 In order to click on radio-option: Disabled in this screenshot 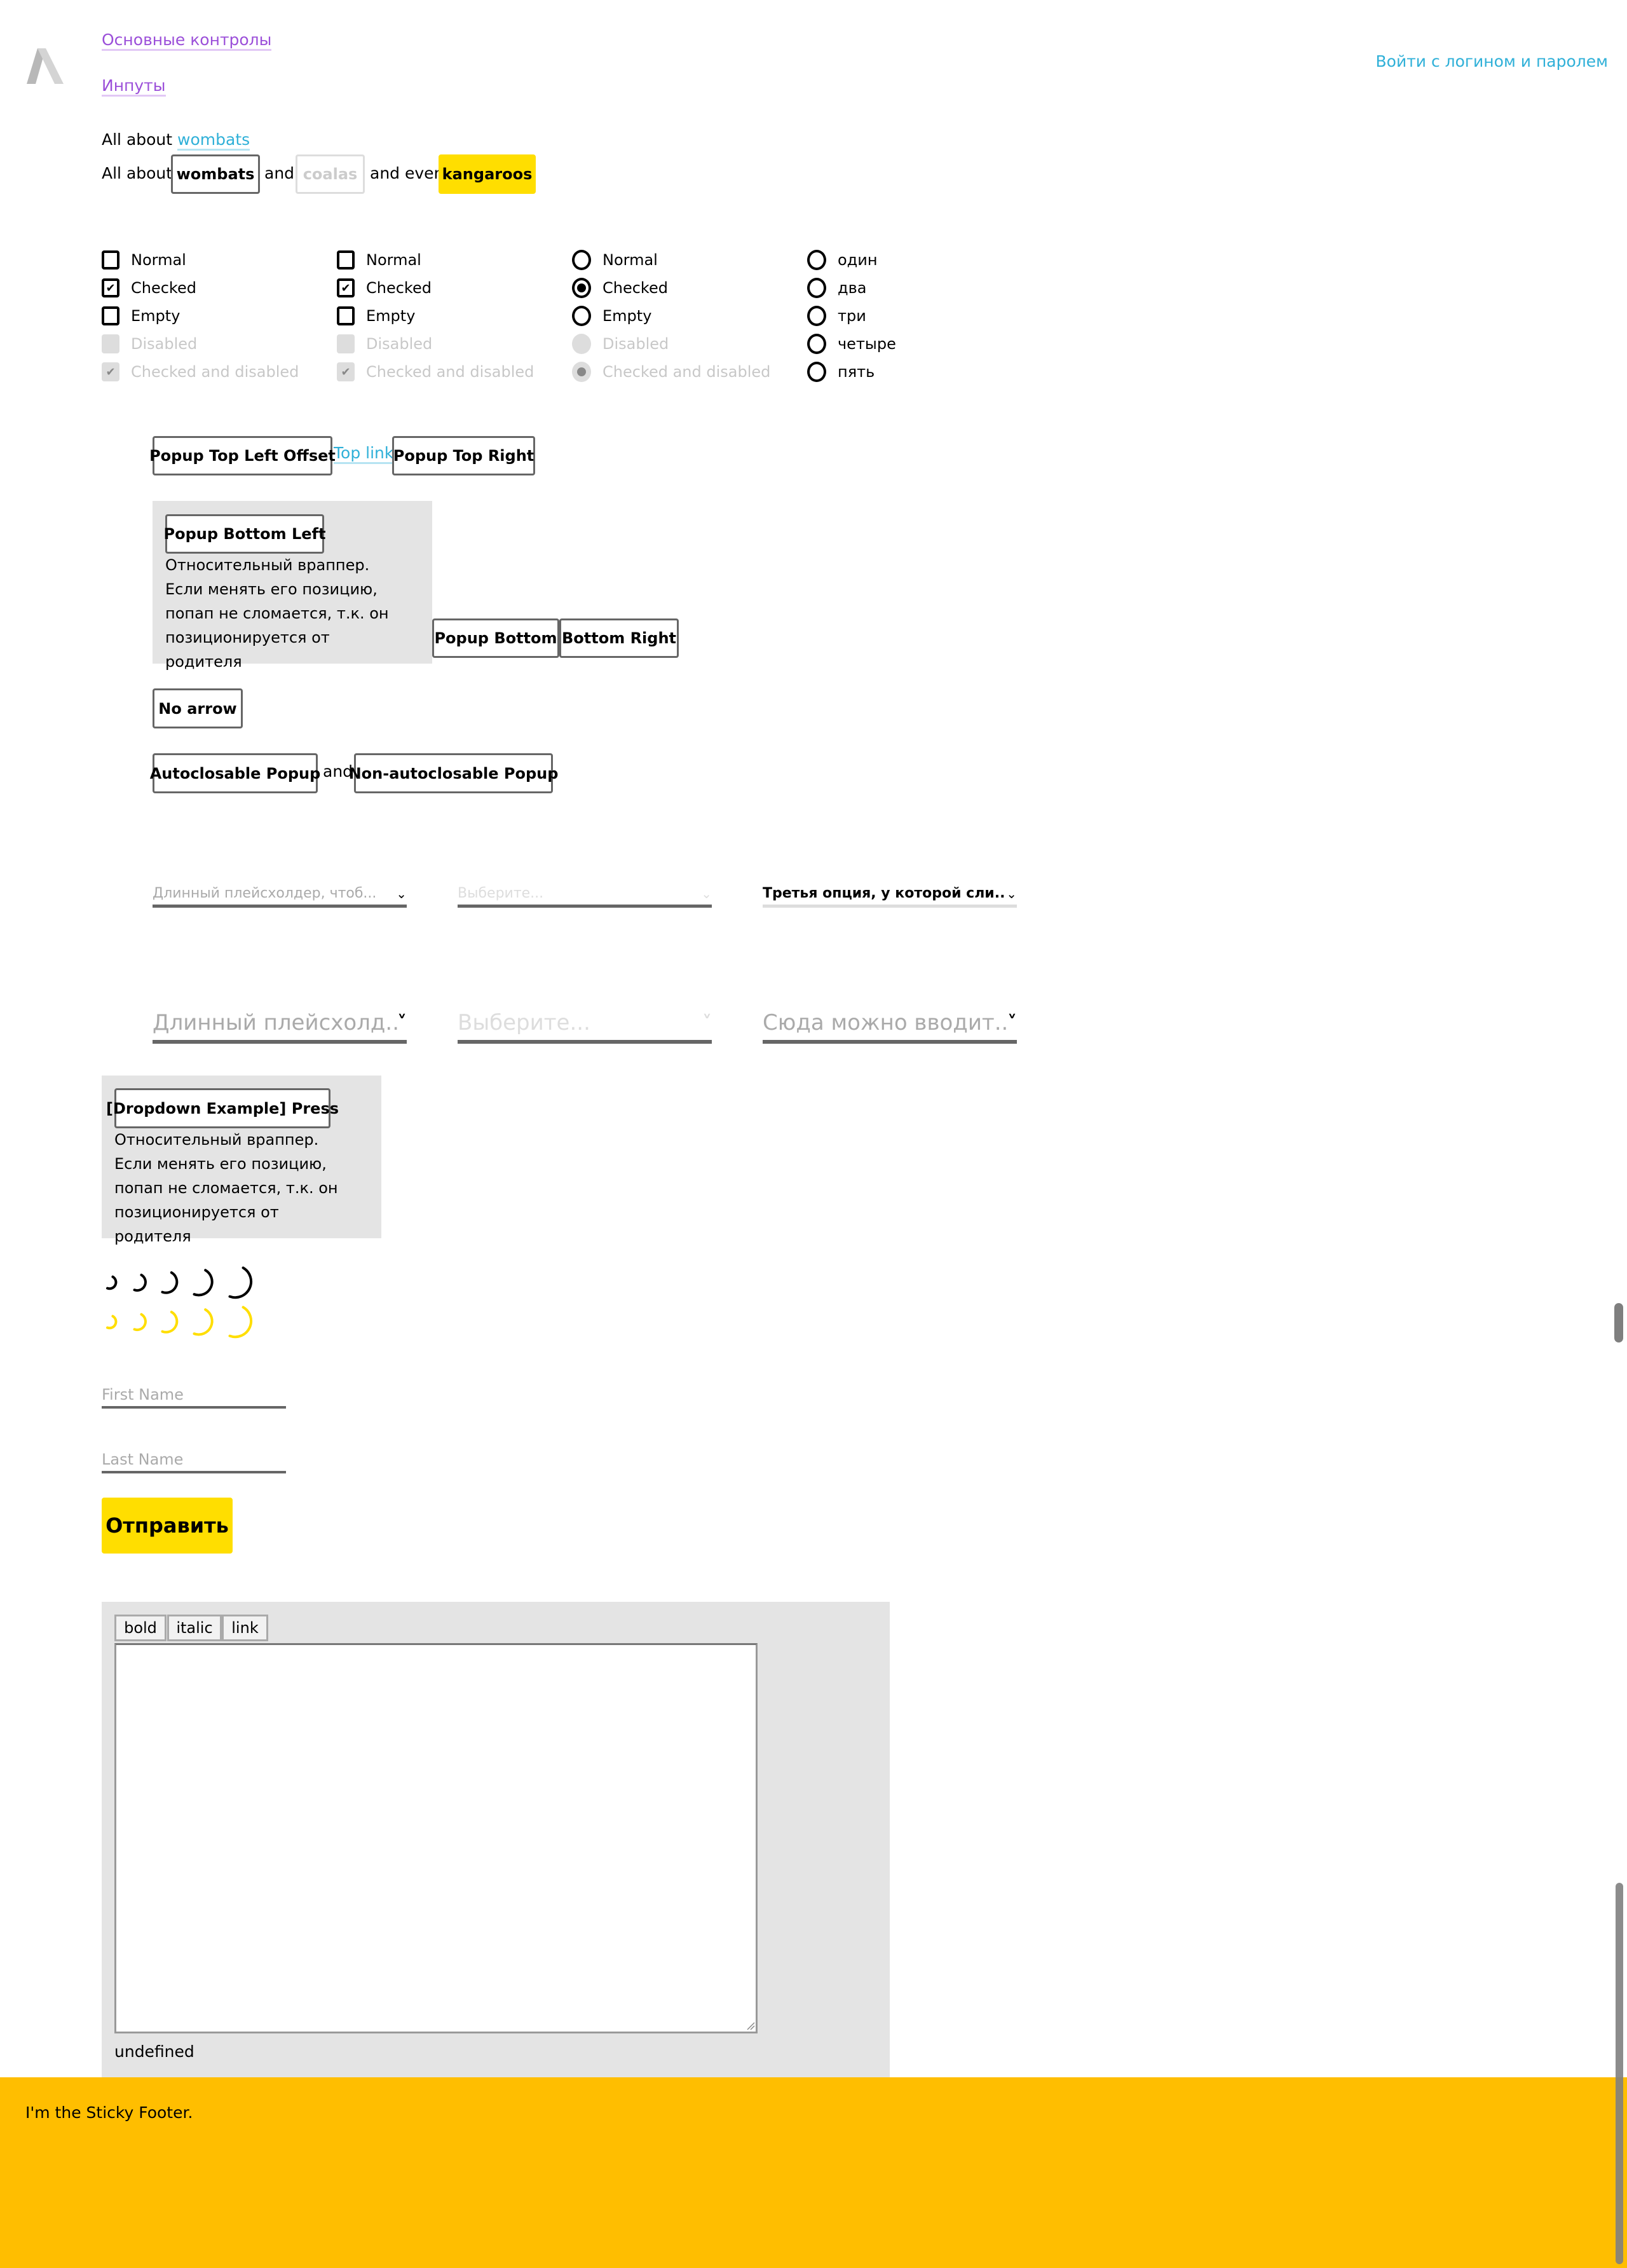, I will do `click(620, 344)`.